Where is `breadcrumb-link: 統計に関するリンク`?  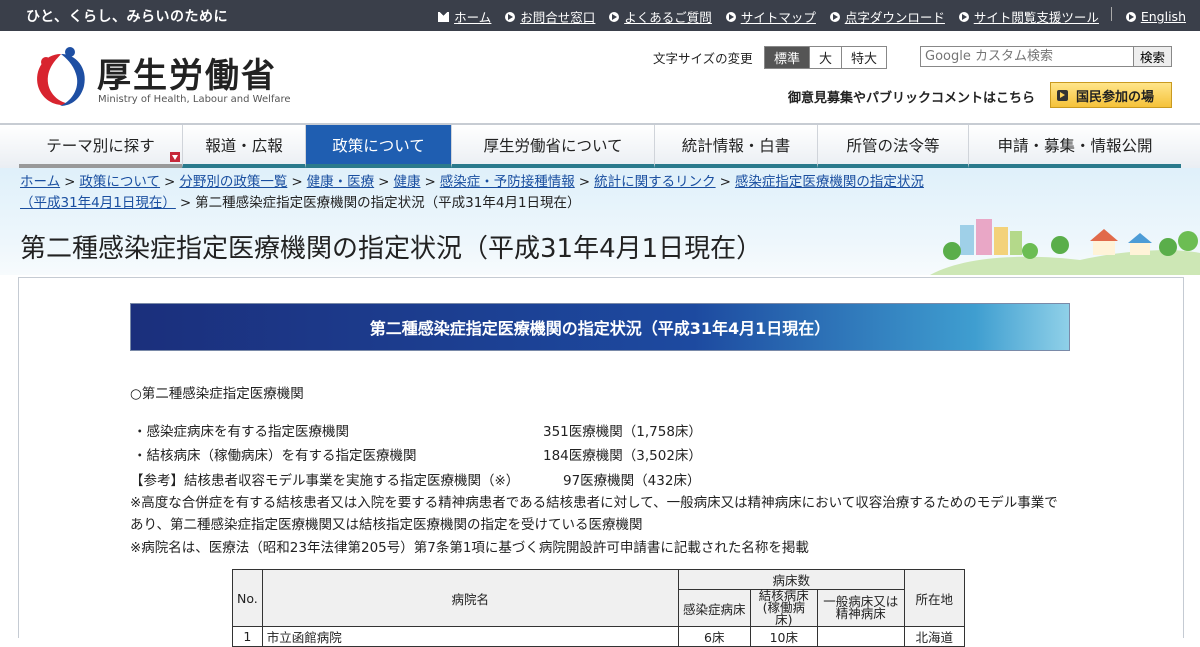 breadcrumb-link: 統計に関するリンク is located at coordinates (655, 182).